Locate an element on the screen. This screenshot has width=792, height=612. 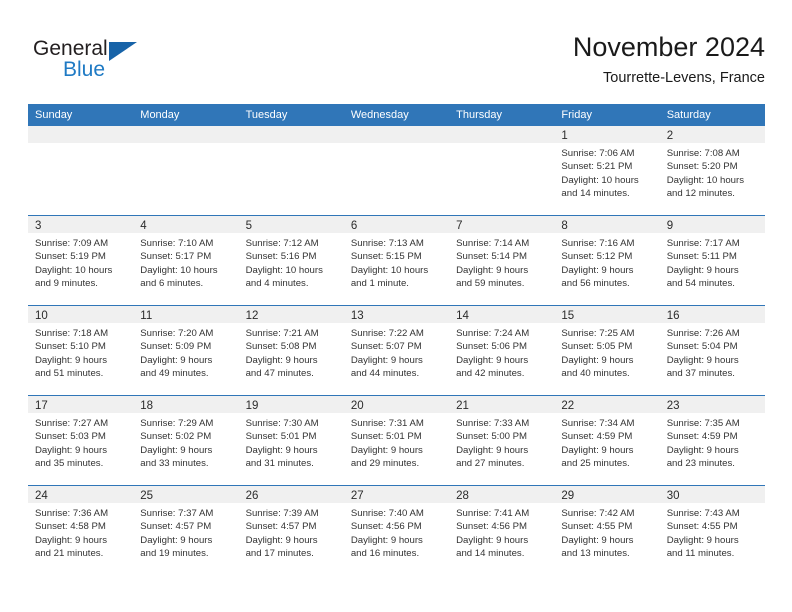
weekday-header-tuesday: Tuesday is located at coordinates (266, 115).